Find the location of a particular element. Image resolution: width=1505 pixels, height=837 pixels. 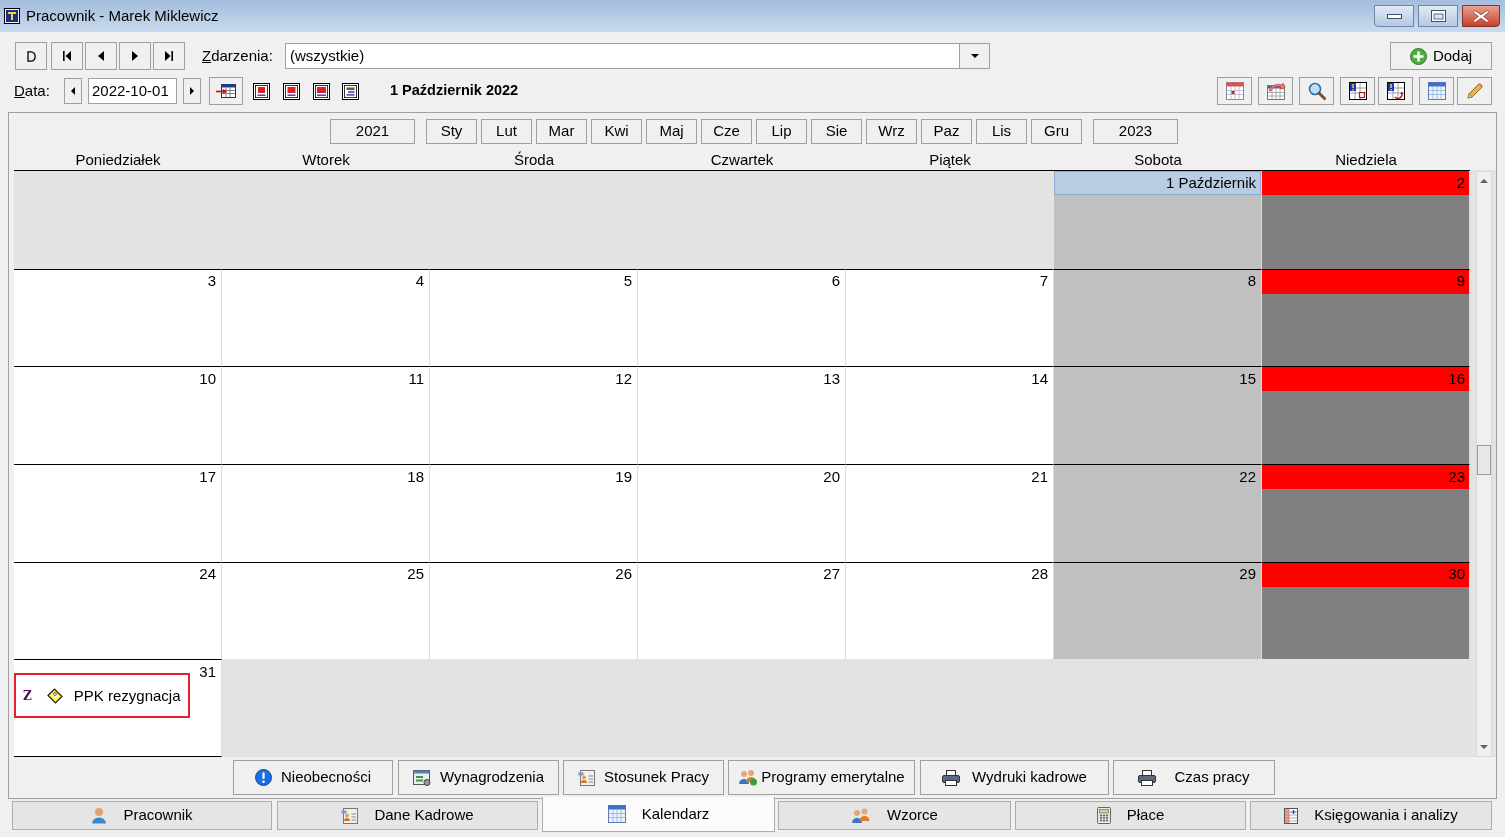

next-record-button is located at coordinates (135, 56).